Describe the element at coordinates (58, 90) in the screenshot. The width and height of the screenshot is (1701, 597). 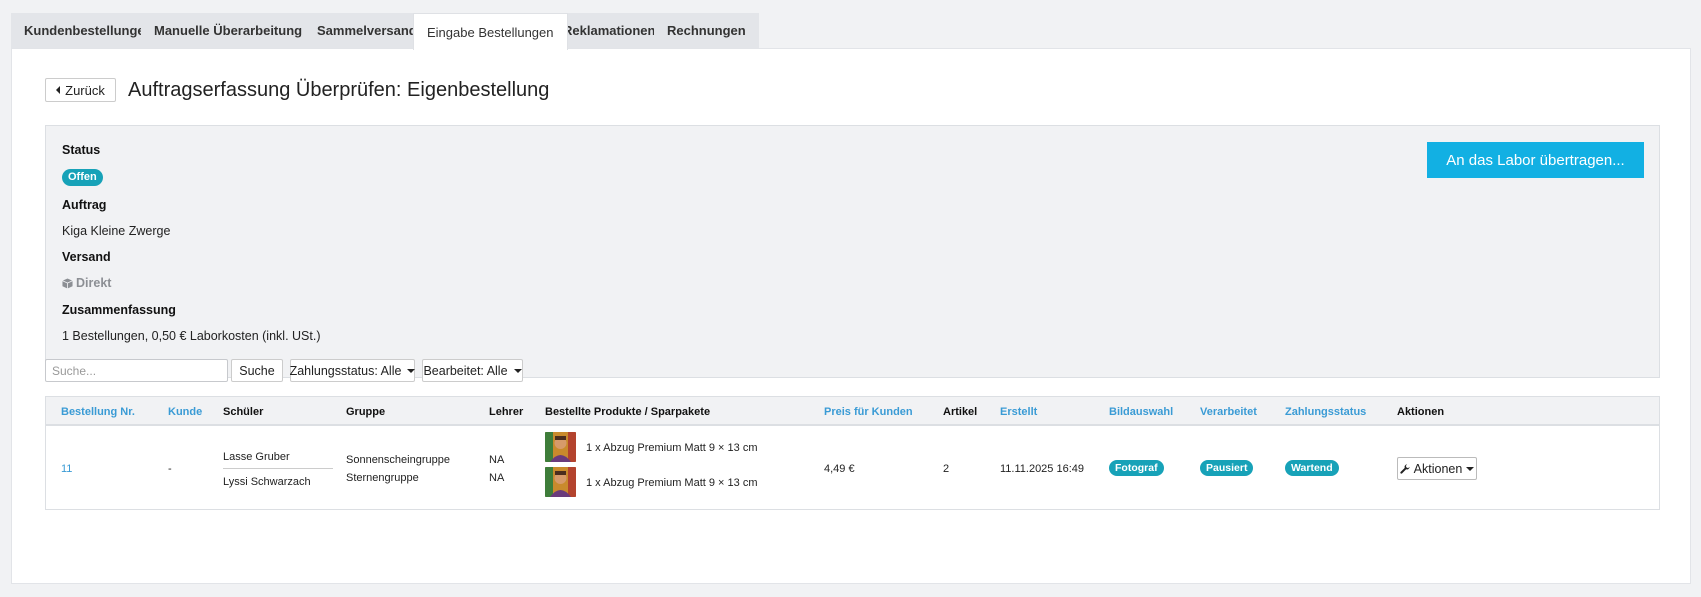
I see `caret-left-icon` at that location.